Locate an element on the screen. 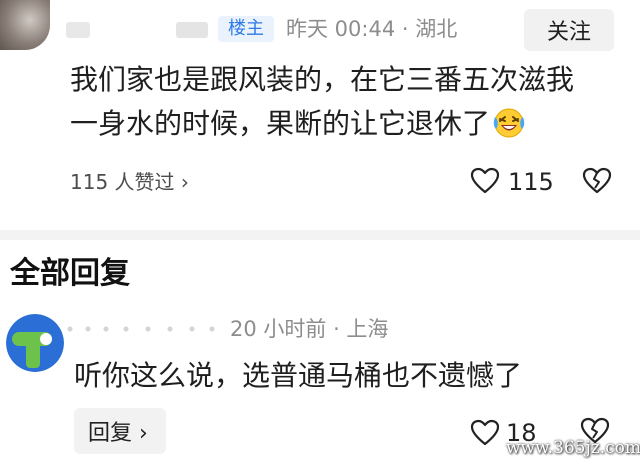 This screenshot has height=464, width=640. comment-text-line: 我们家也是跟风装的，在它三番五次滋我 is located at coordinates (322, 79).